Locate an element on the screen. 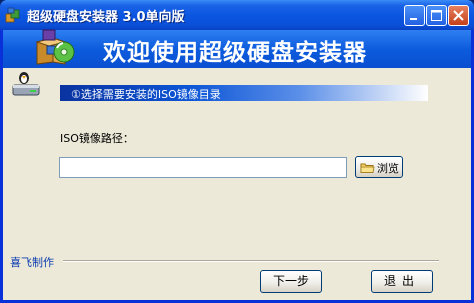 The height and width of the screenshot is (303, 474). hard-drive-penguin-icon is located at coordinates (26, 84).